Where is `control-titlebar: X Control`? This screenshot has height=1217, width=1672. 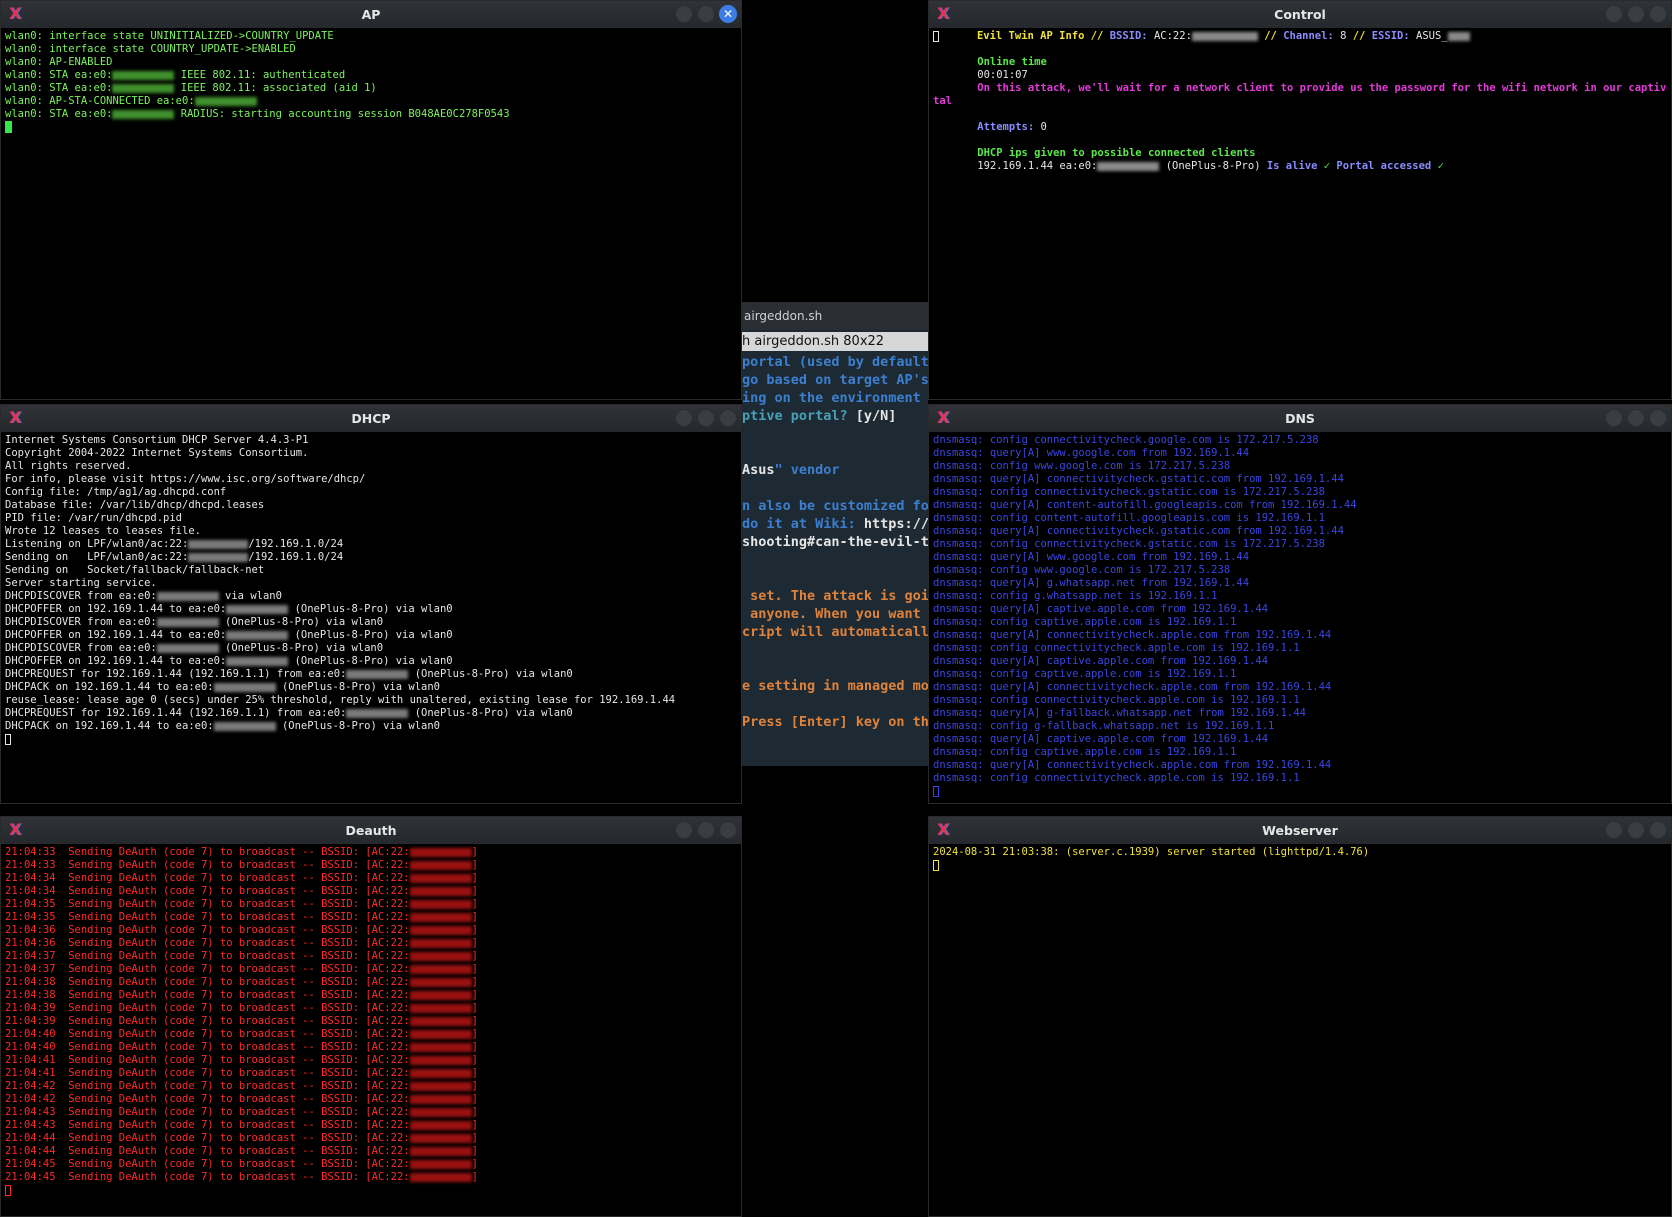
control-titlebar: X Control is located at coordinates (1300, 14).